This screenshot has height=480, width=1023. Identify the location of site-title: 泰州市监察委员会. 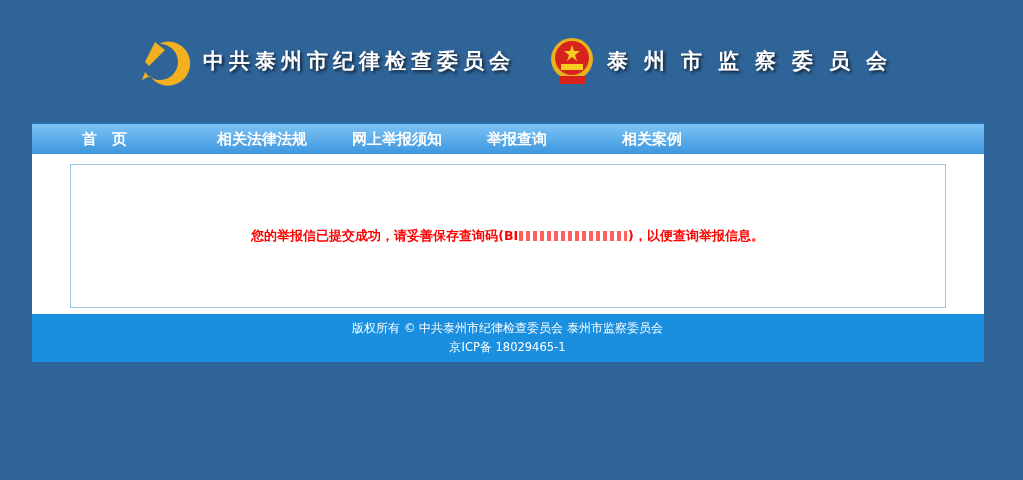
(754, 61).